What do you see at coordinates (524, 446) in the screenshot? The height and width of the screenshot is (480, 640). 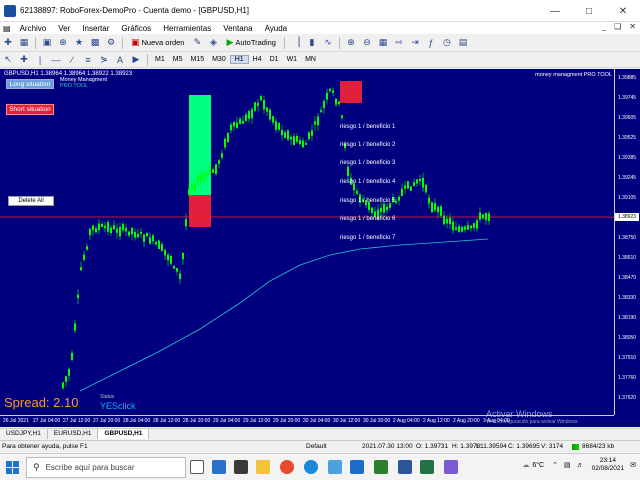 I see `bar-close: C: 1.39695` at bounding box center [524, 446].